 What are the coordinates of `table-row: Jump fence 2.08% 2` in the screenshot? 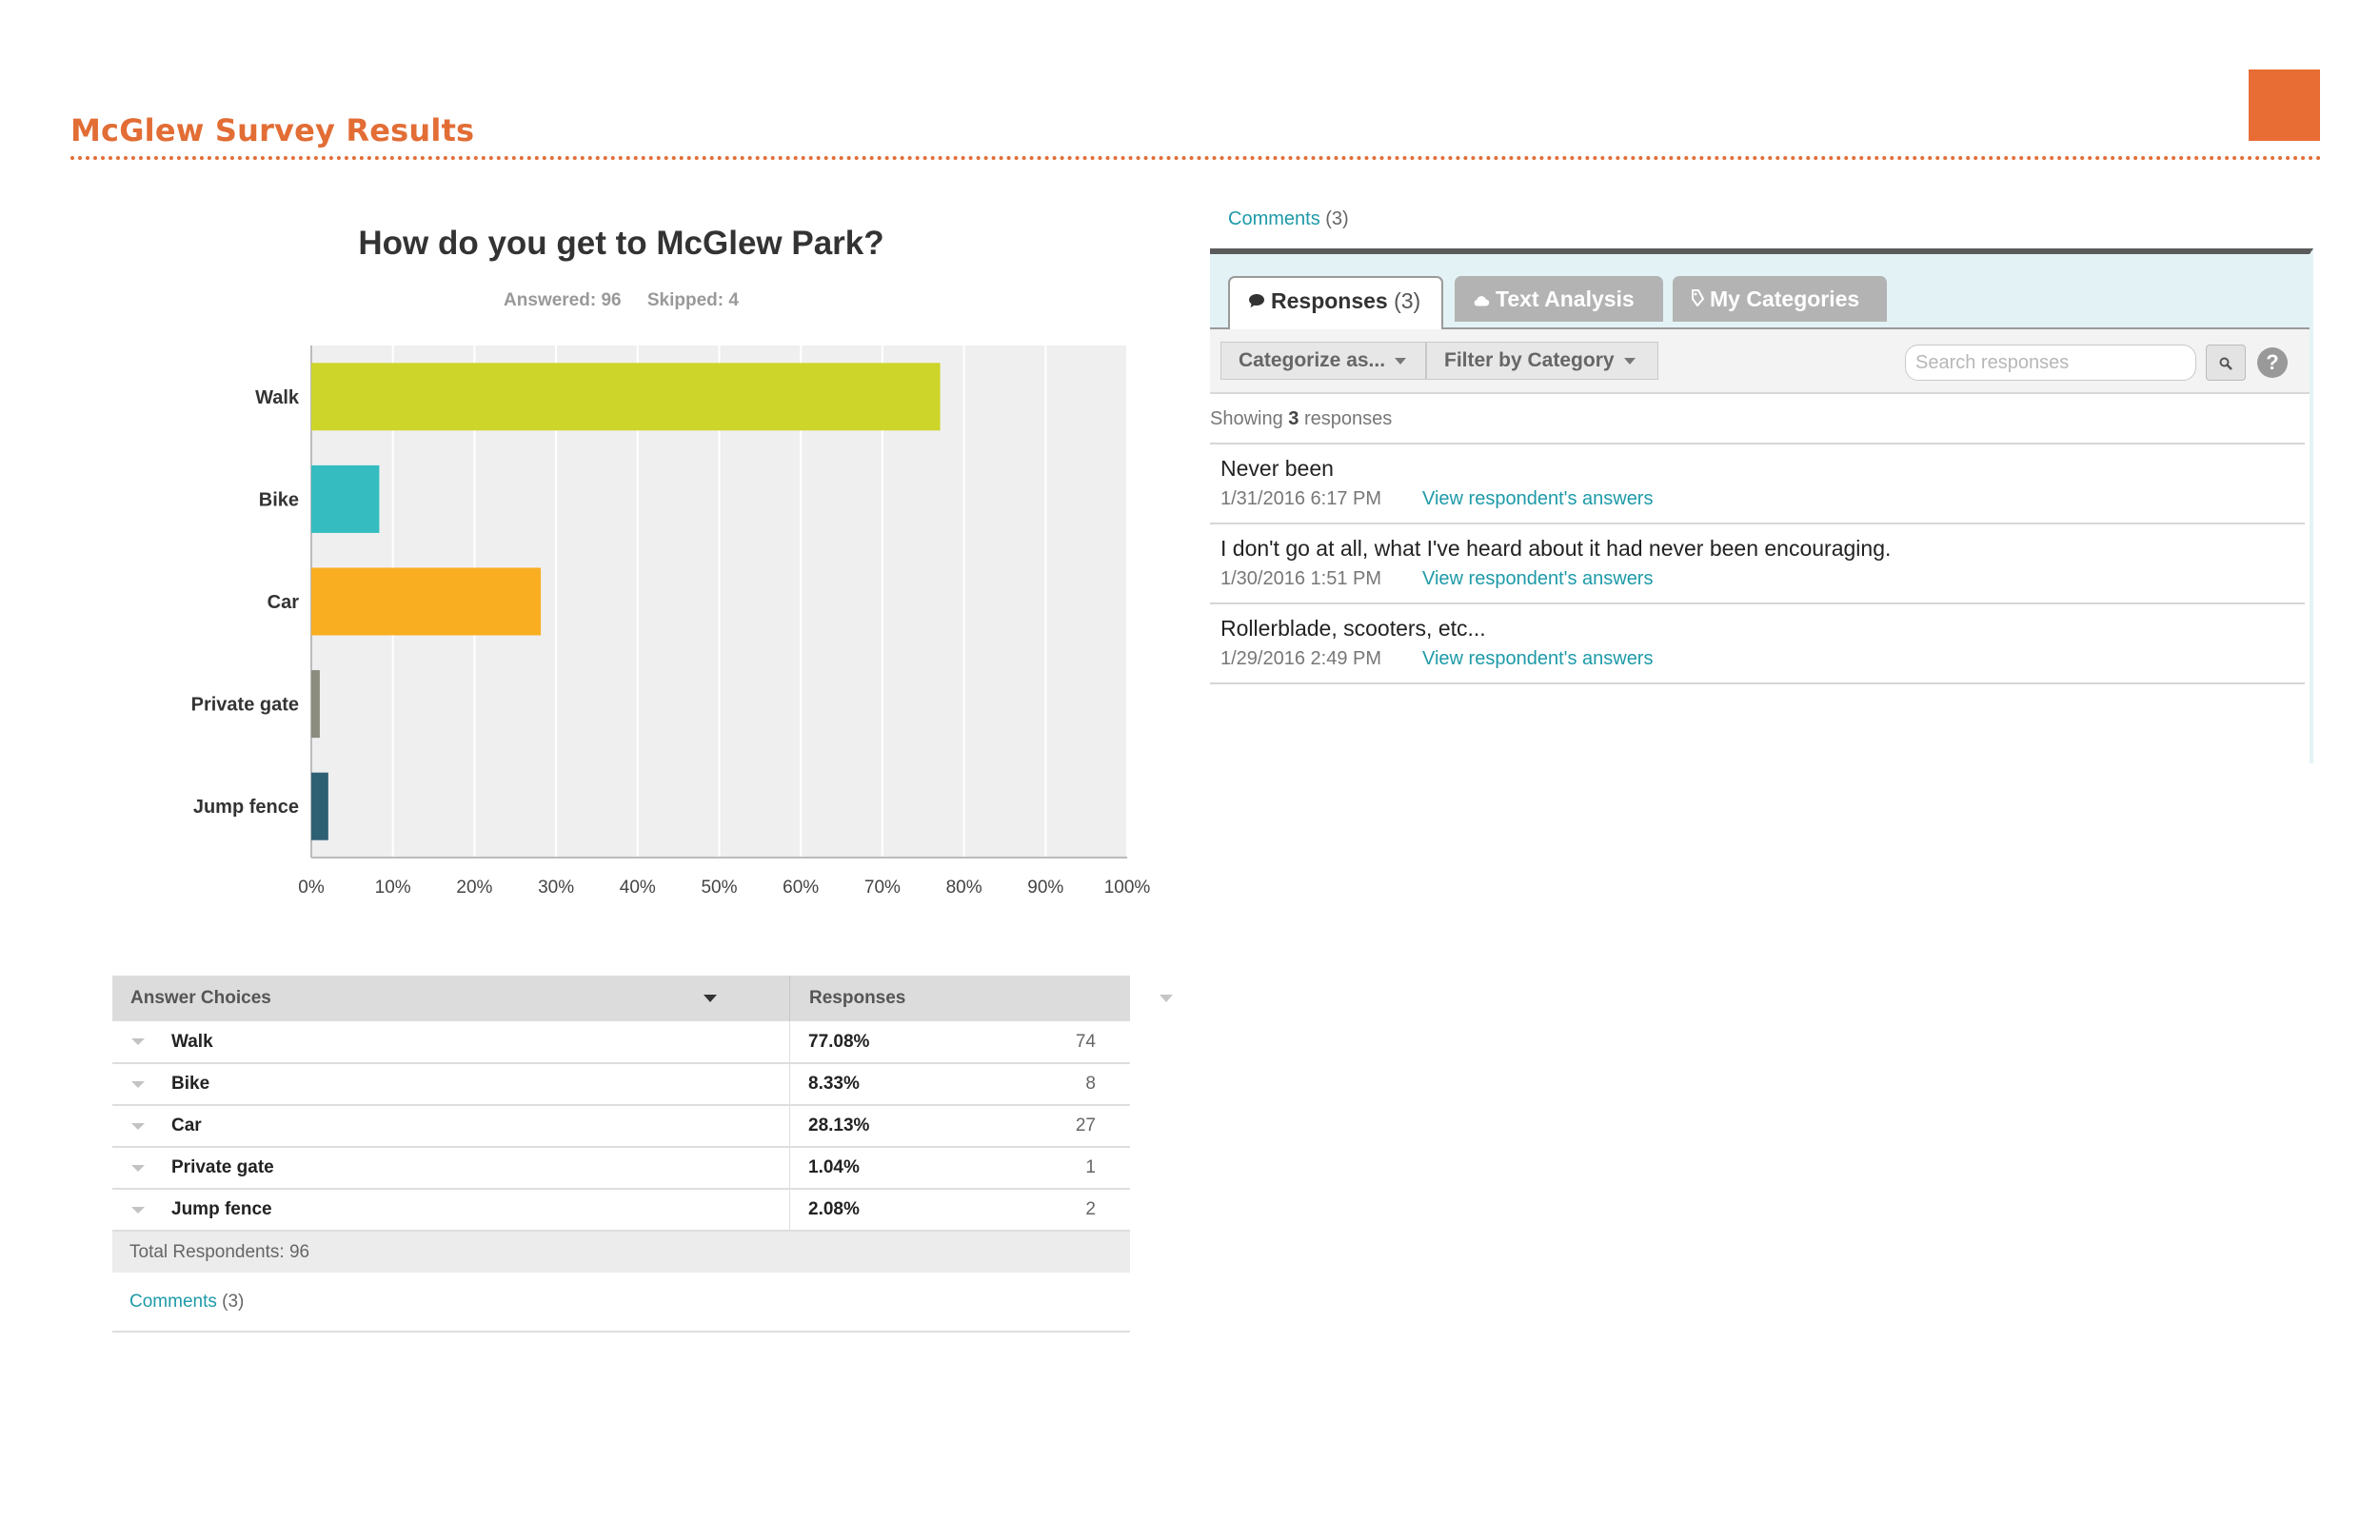 It's located at (621, 1210).